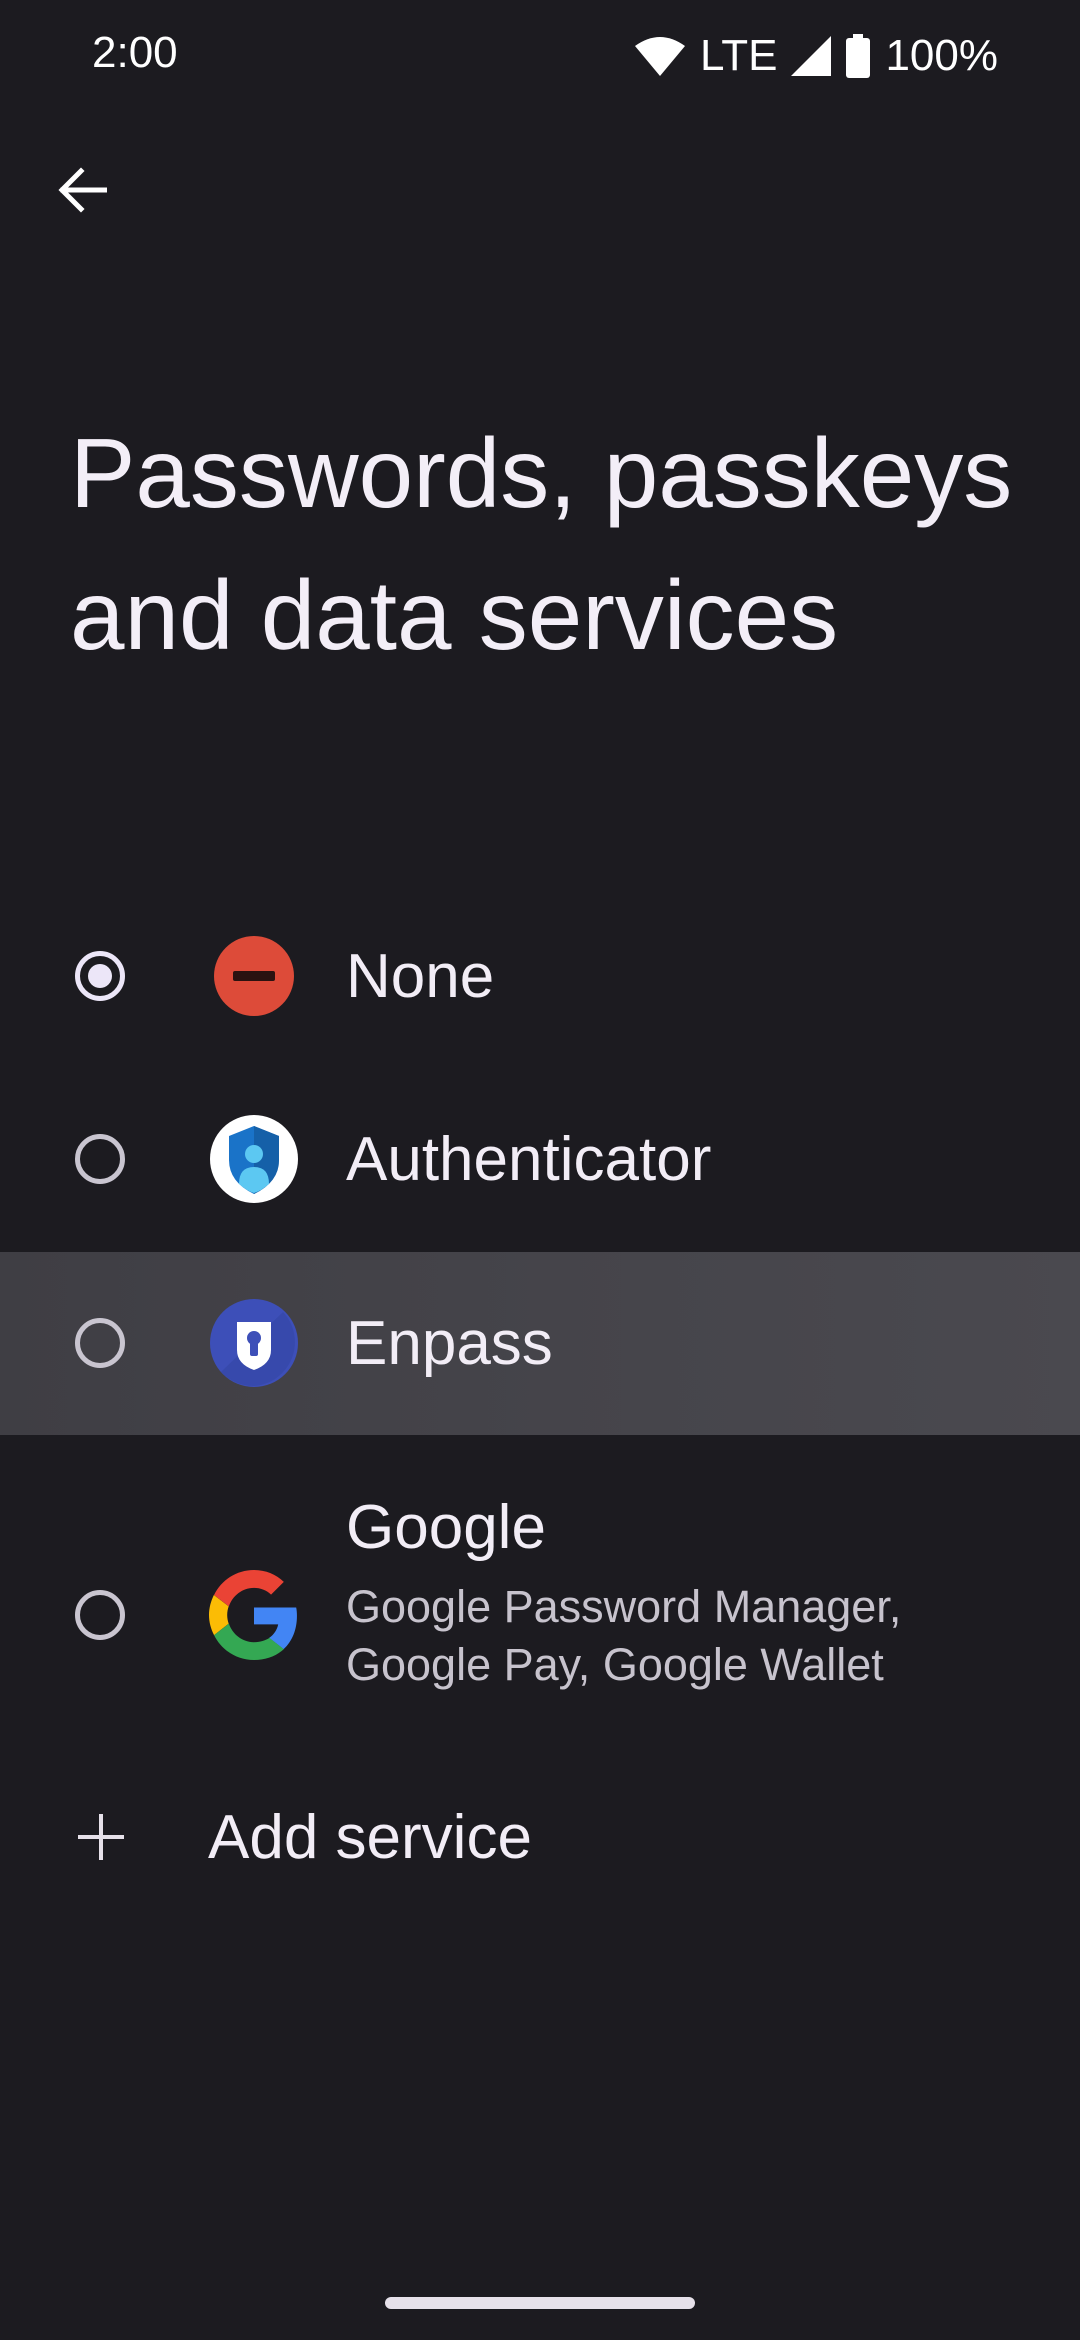 This screenshot has width=1080, height=2340. I want to click on option-label-authenticator: Authenticator, so click(529, 1159).